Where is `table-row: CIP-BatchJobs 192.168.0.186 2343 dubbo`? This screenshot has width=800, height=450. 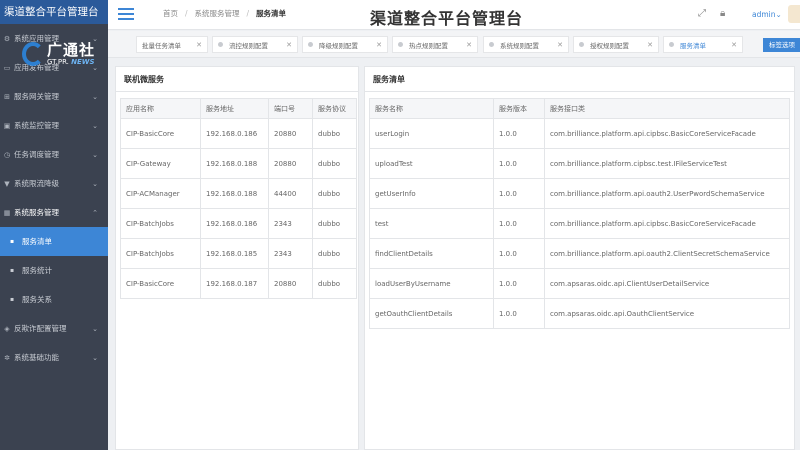 table-row: CIP-BatchJobs 192.168.0.186 2343 dubbo is located at coordinates (238, 223).